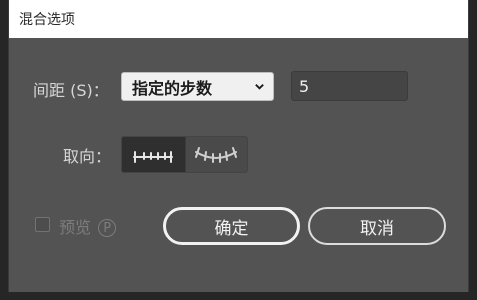  Describe the element at coordinates (304, 86) in the screenshot. I see `steps-value: 5` at that location.